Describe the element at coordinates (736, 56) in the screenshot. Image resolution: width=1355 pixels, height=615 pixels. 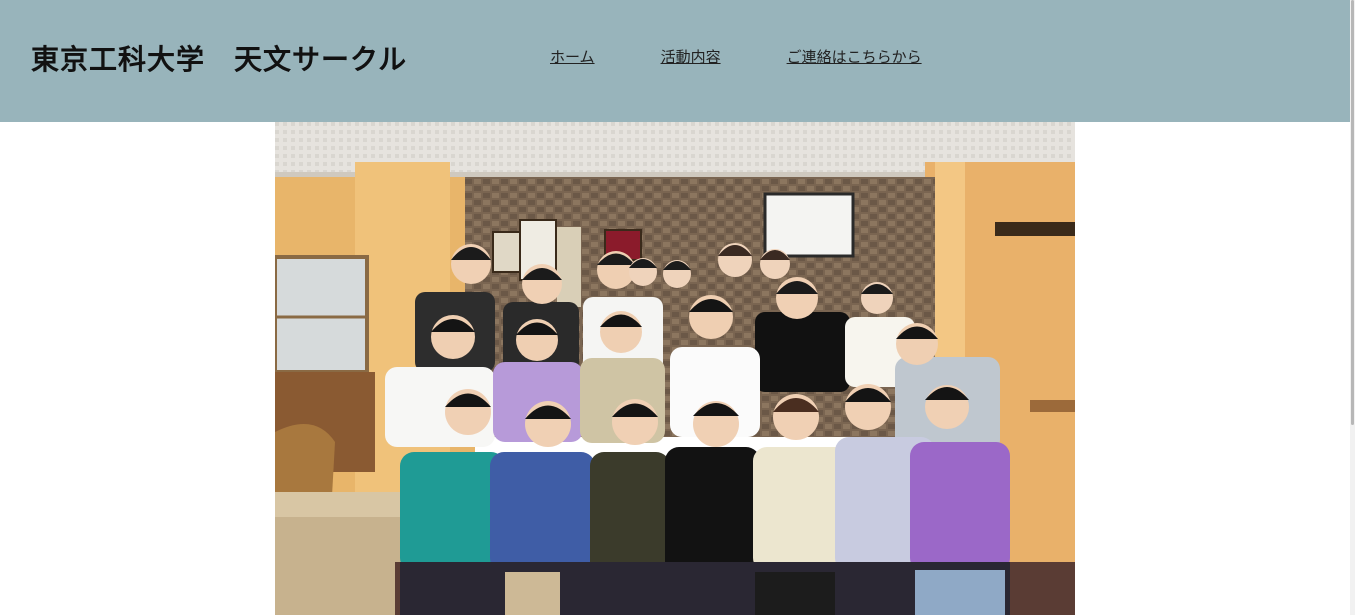
I see `main-nav: ホーム 活動内容 ご連絡はこちらから` at that location.